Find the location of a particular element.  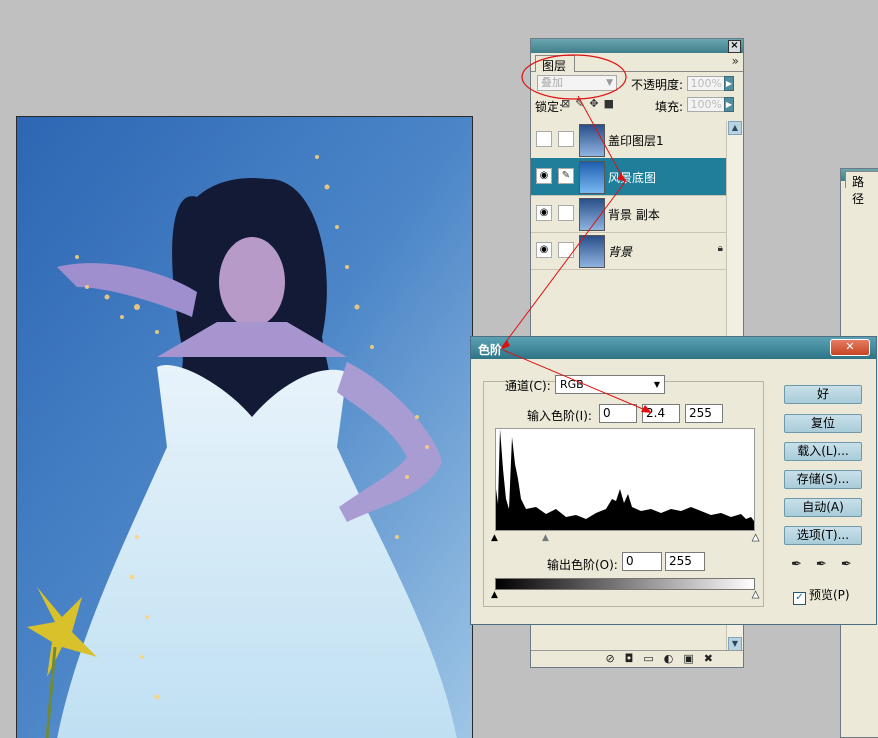

opacity-slider-arrow-icon: ▶ is located at coordinates (729, 83).